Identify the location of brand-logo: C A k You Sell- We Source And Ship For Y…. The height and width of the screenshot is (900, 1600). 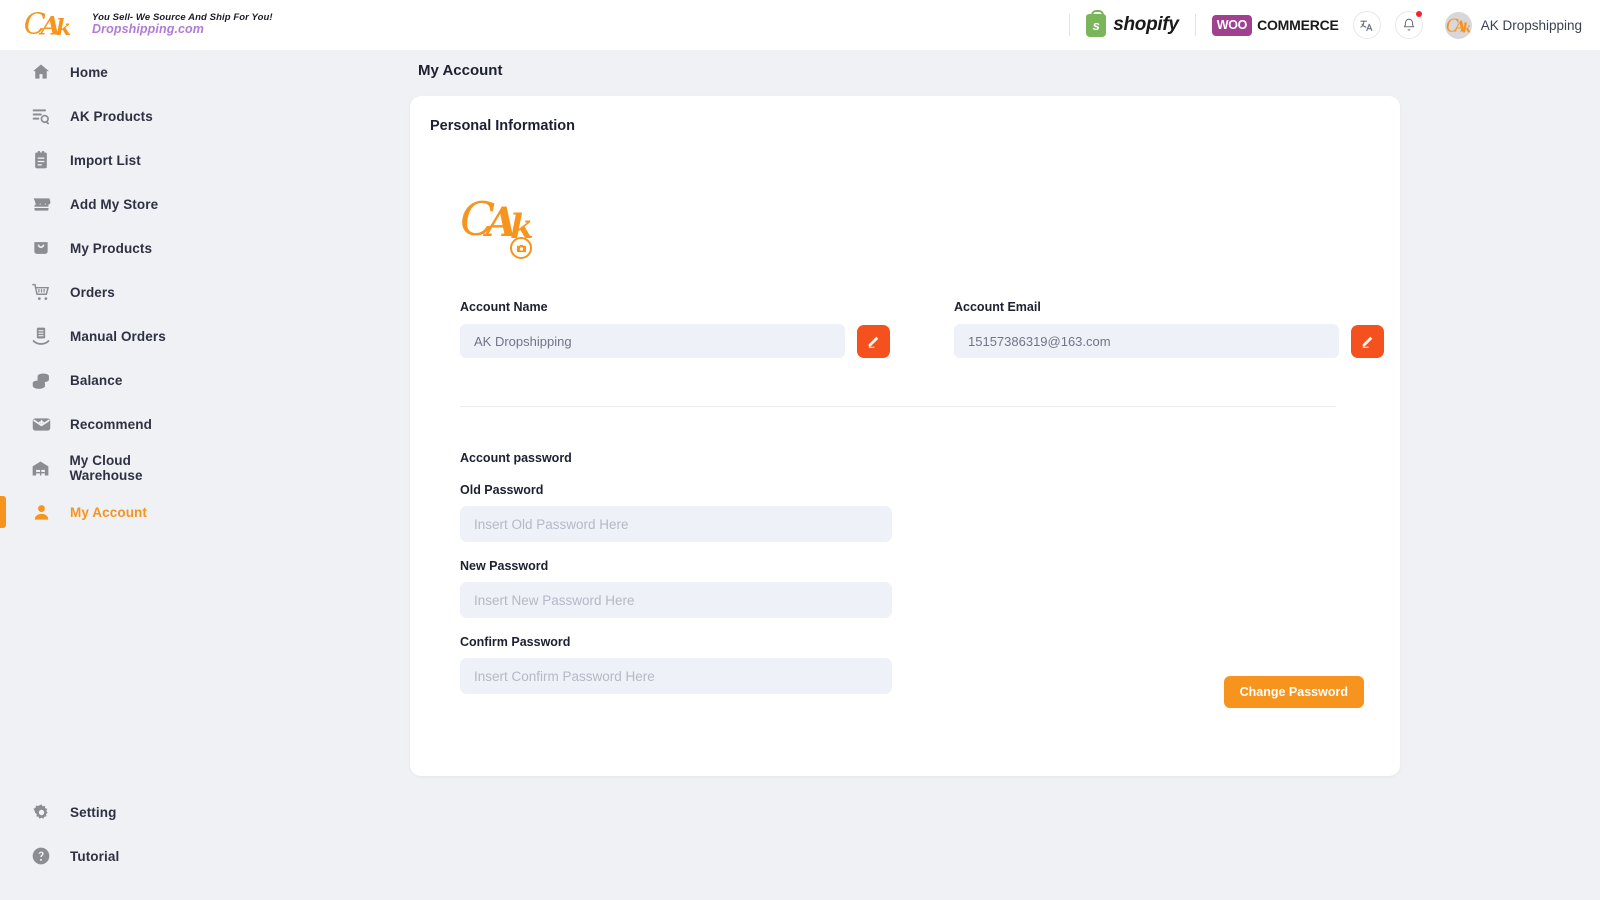
(147, 25).